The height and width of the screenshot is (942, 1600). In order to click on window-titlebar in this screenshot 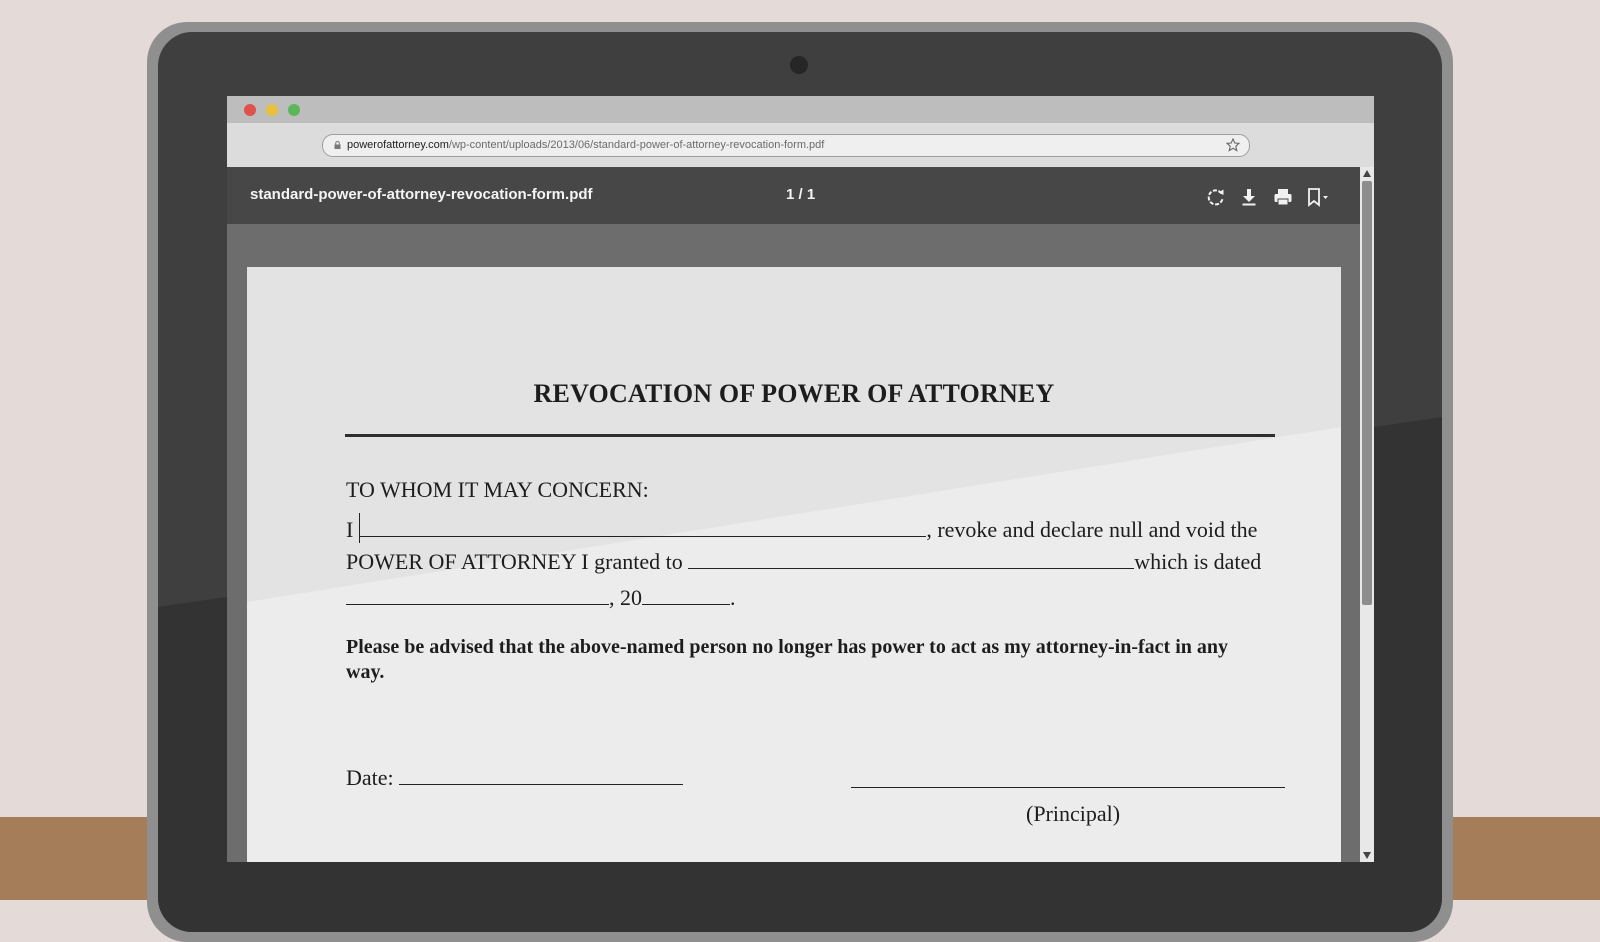, I will do `click(800, 109)`.